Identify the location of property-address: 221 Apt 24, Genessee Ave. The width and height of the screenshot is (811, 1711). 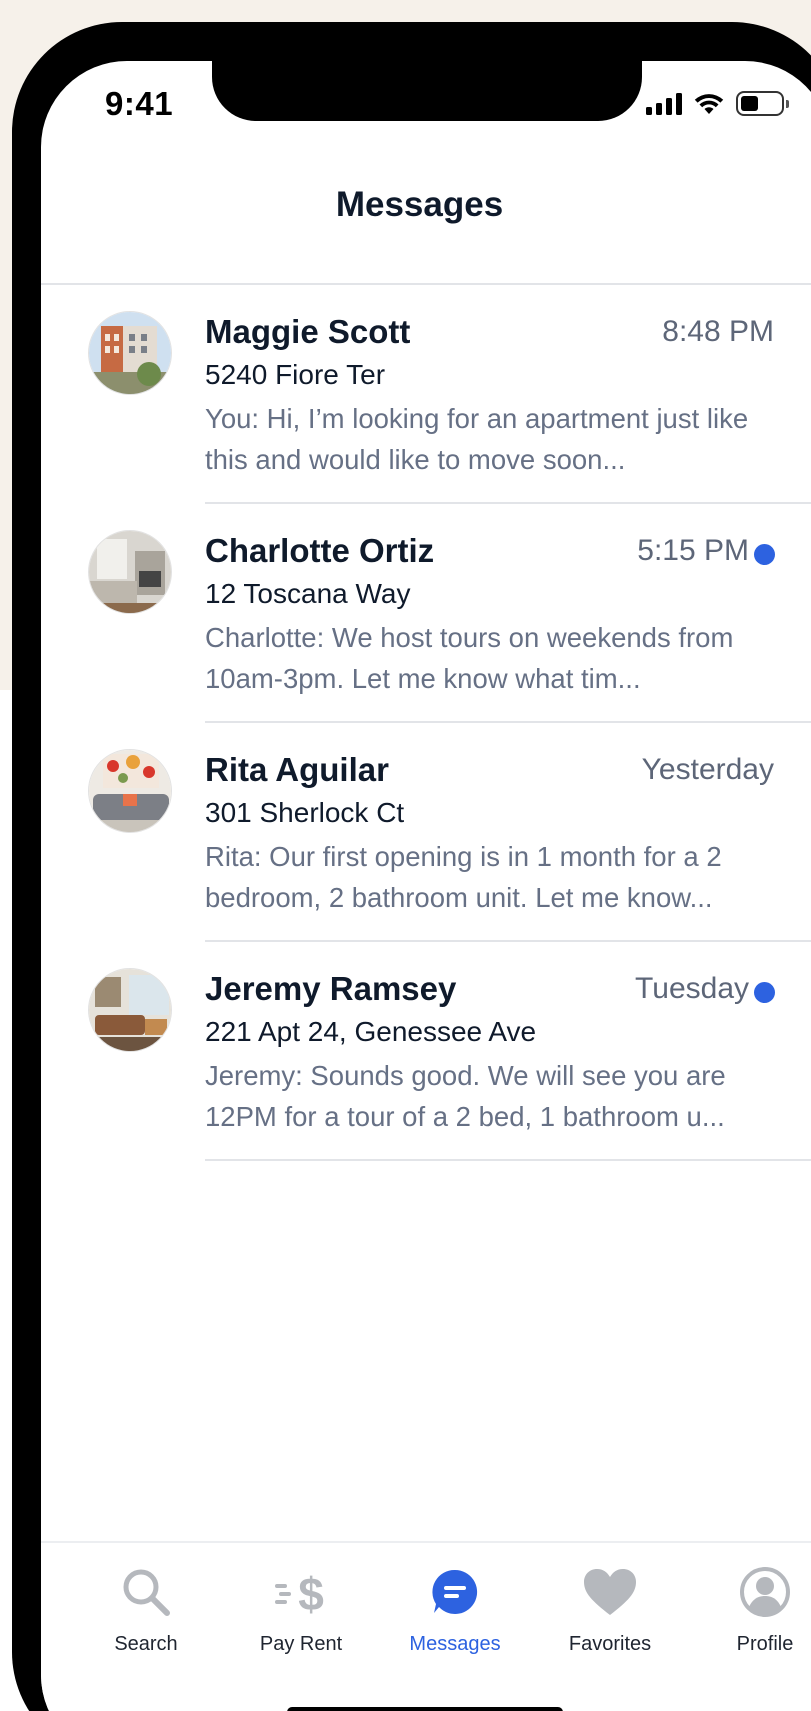
(371, 1031).